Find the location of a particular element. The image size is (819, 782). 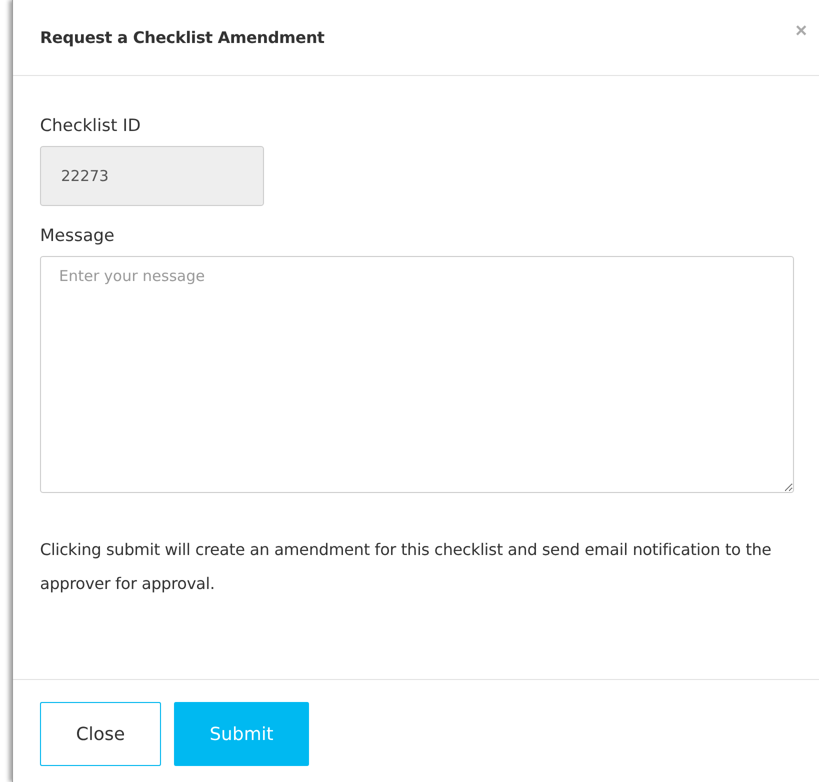

notice-text: Clicking submit will create an amendment for this checklist and send email notification to the approver for approval. is located at coordinates (406, 567).